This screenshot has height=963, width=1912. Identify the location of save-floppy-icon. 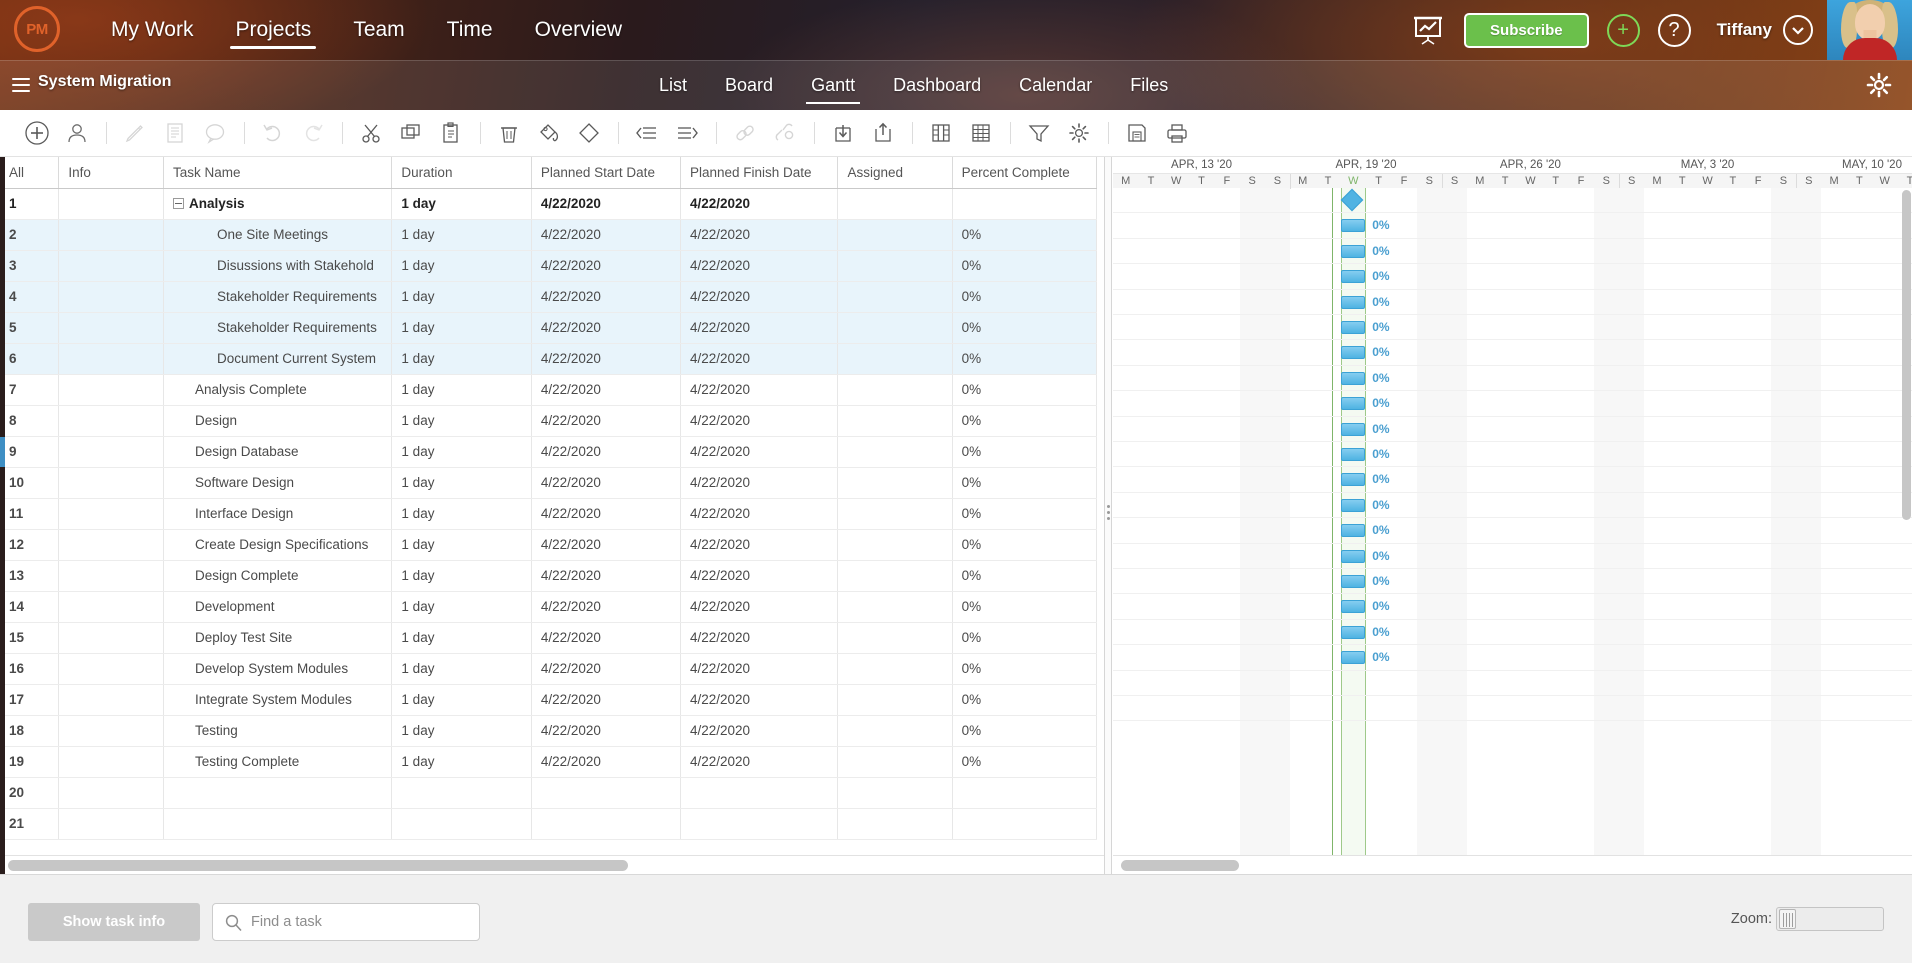
(1137, 133).